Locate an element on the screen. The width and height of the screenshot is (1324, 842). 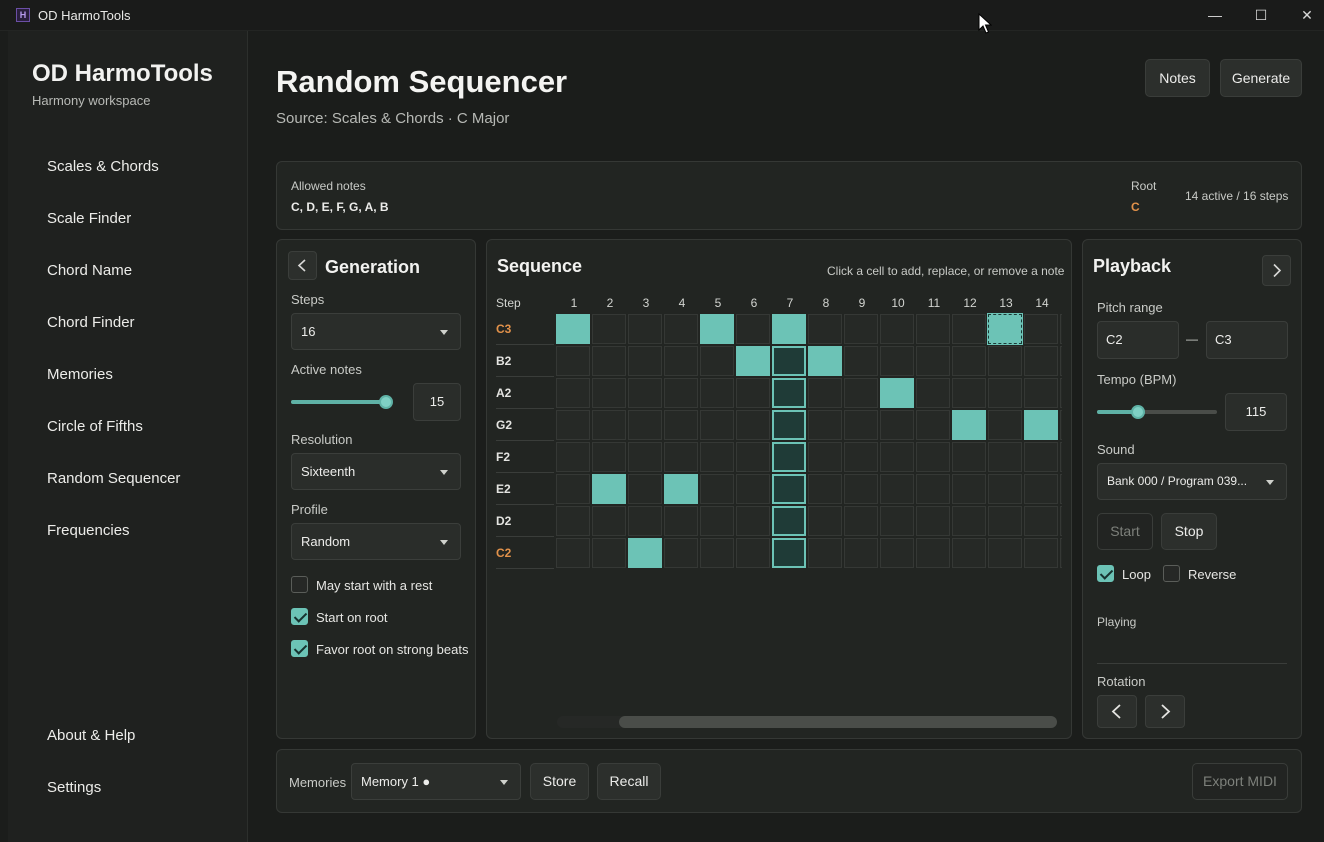
export-midi-button: Export MIDI is located at coordinates (1240, 781).